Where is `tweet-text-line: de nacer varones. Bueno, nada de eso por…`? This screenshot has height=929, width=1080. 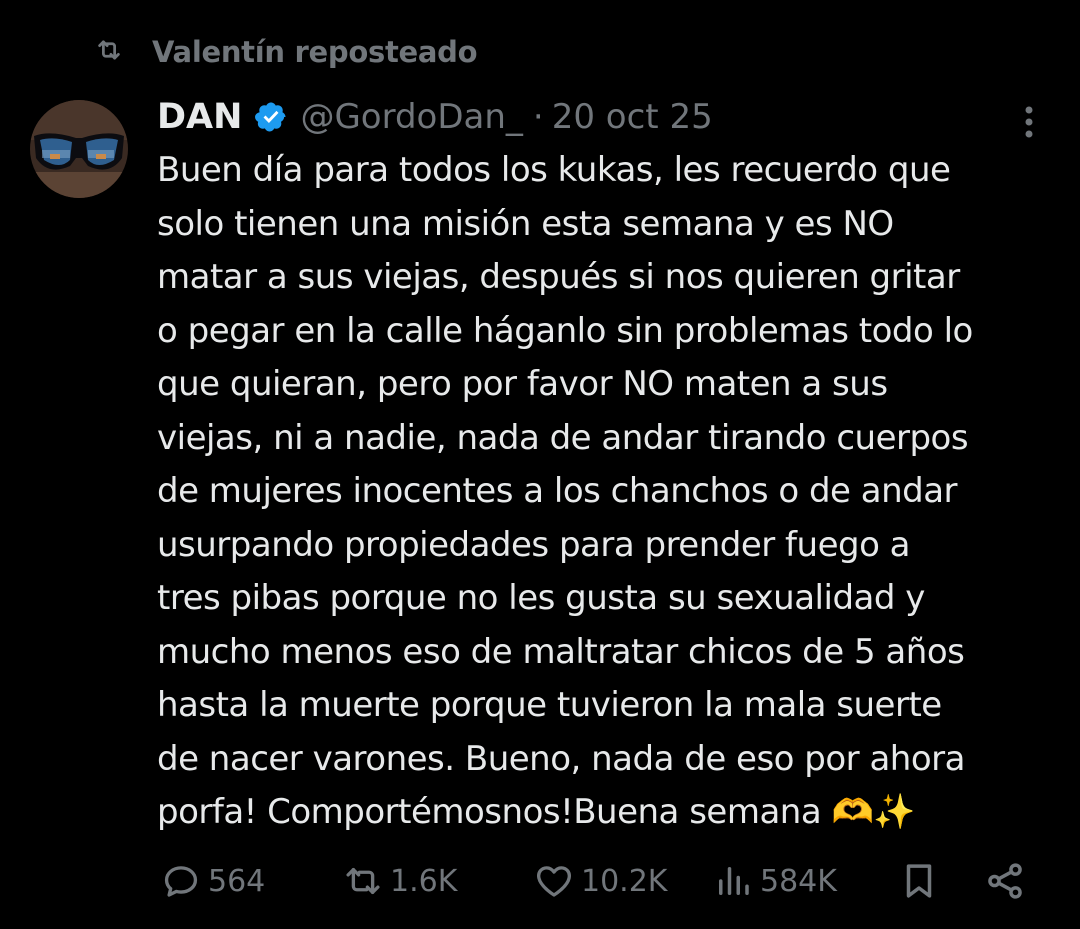 tweet-text-line: de nacer varones. Bueno, nada de eso por… is located at coordinates (561, 758).